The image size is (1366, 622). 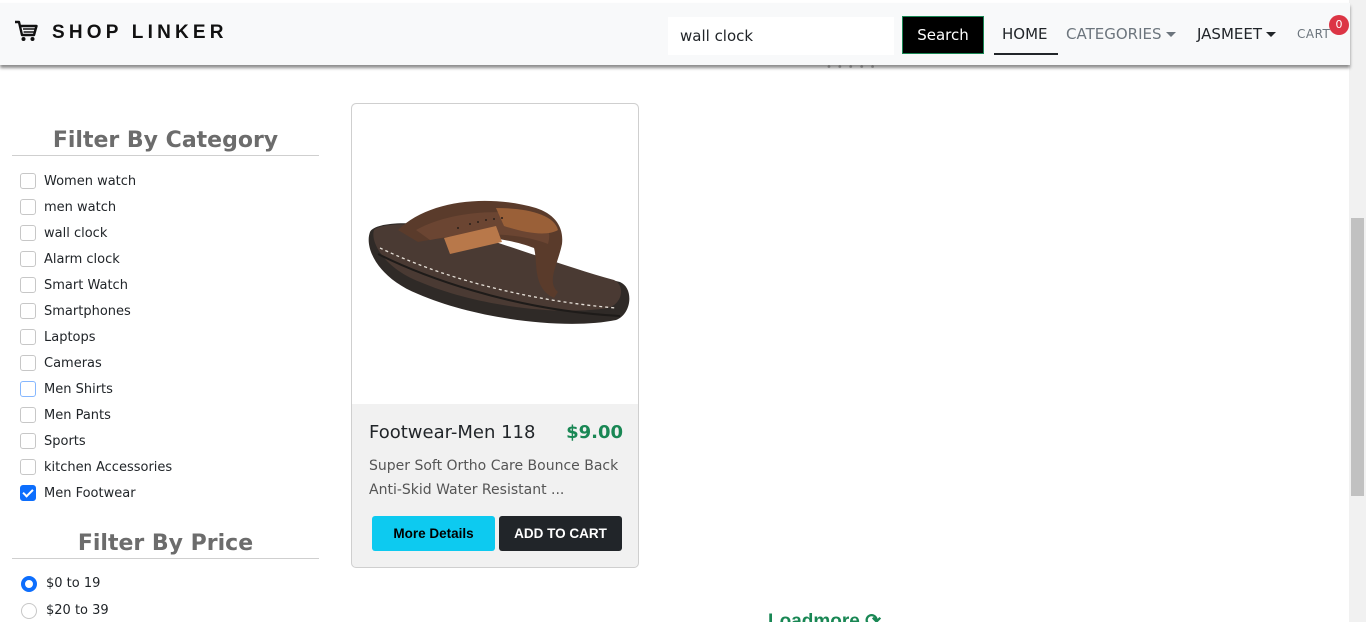 What do you see at coordinates (943, 35) in the screenshot?
I see `search-button: Search` at bounding box center [943, 35].